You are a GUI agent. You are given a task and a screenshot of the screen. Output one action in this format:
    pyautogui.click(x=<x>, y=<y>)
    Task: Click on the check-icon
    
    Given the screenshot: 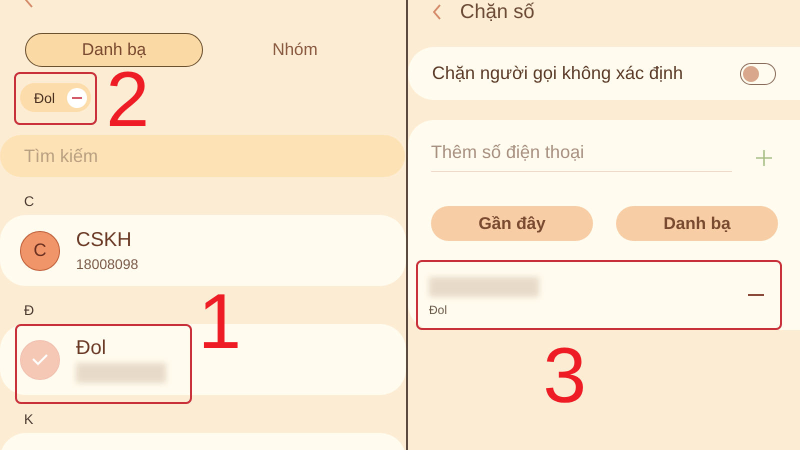 What is the action you would take?
    pyautogui.click(x=40, y=360)
    